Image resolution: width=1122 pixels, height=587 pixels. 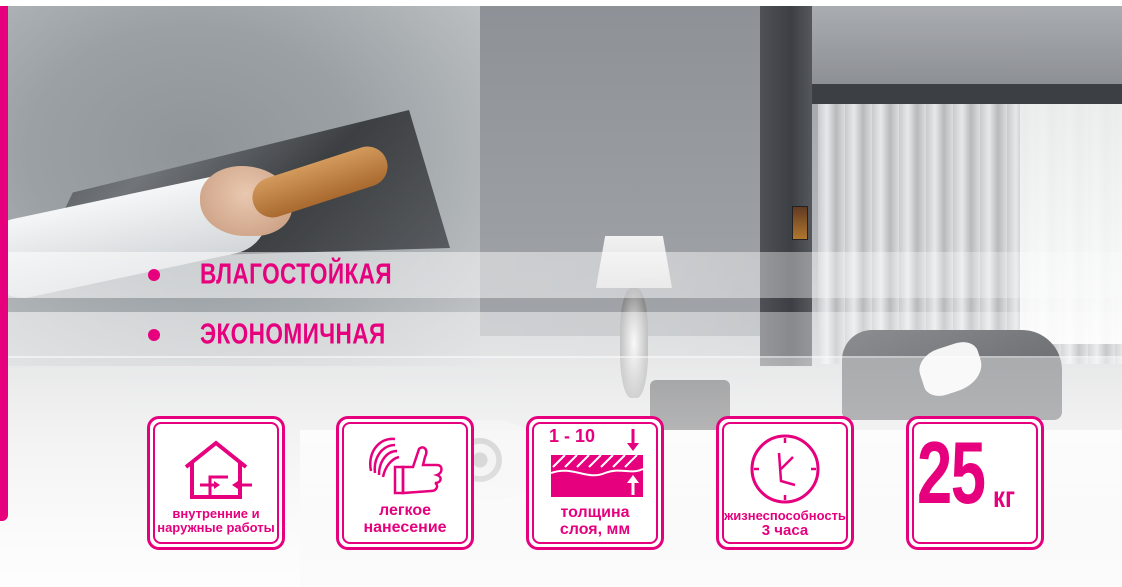 What do you see at coordinates (405, 466) in the screenshot?
I see `thumbs-up-hand-icon` at bounding box center [405, 466].